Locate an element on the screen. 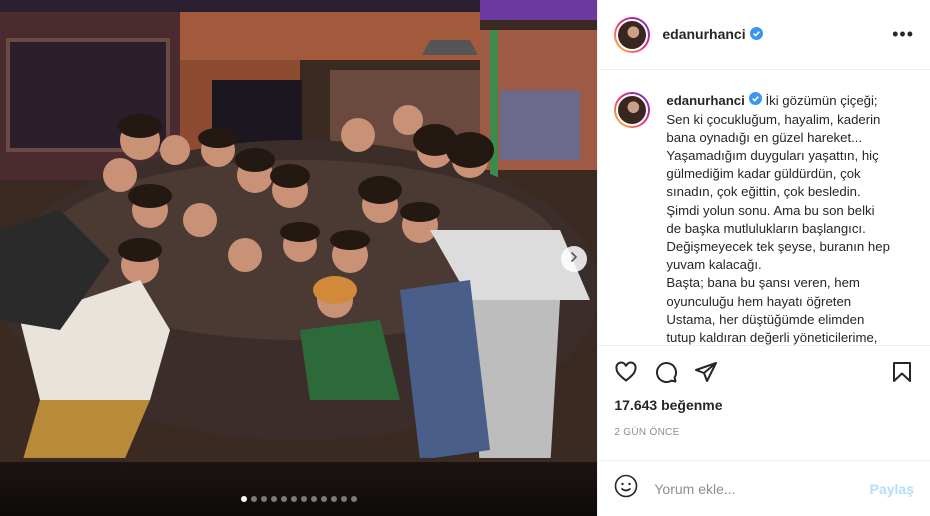  caption-line: Başta; bana bu şansı veren, hem is located at coordinates (763, 283).